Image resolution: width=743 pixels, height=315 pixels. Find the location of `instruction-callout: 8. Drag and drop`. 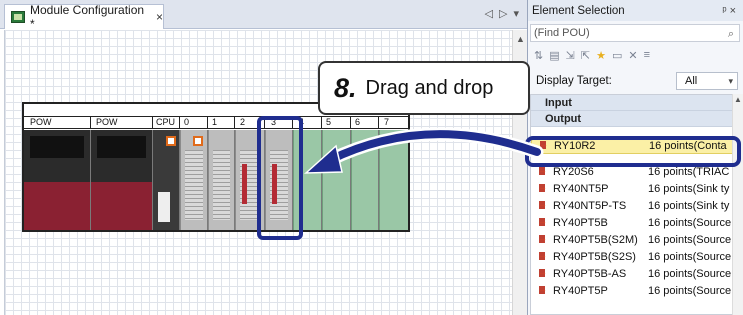

instruction-callout: 8. Drag and drop is located at coordinates (424, 88).